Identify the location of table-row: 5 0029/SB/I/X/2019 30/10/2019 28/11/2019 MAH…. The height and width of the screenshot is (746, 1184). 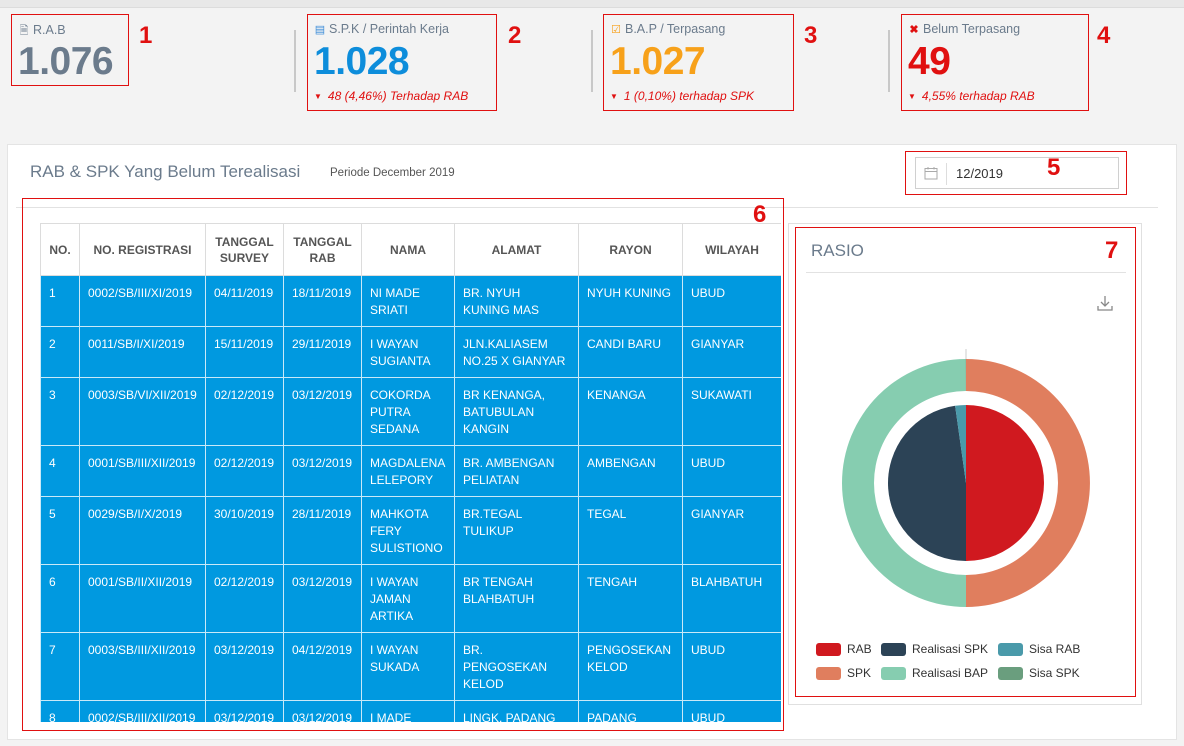
(410, 530).